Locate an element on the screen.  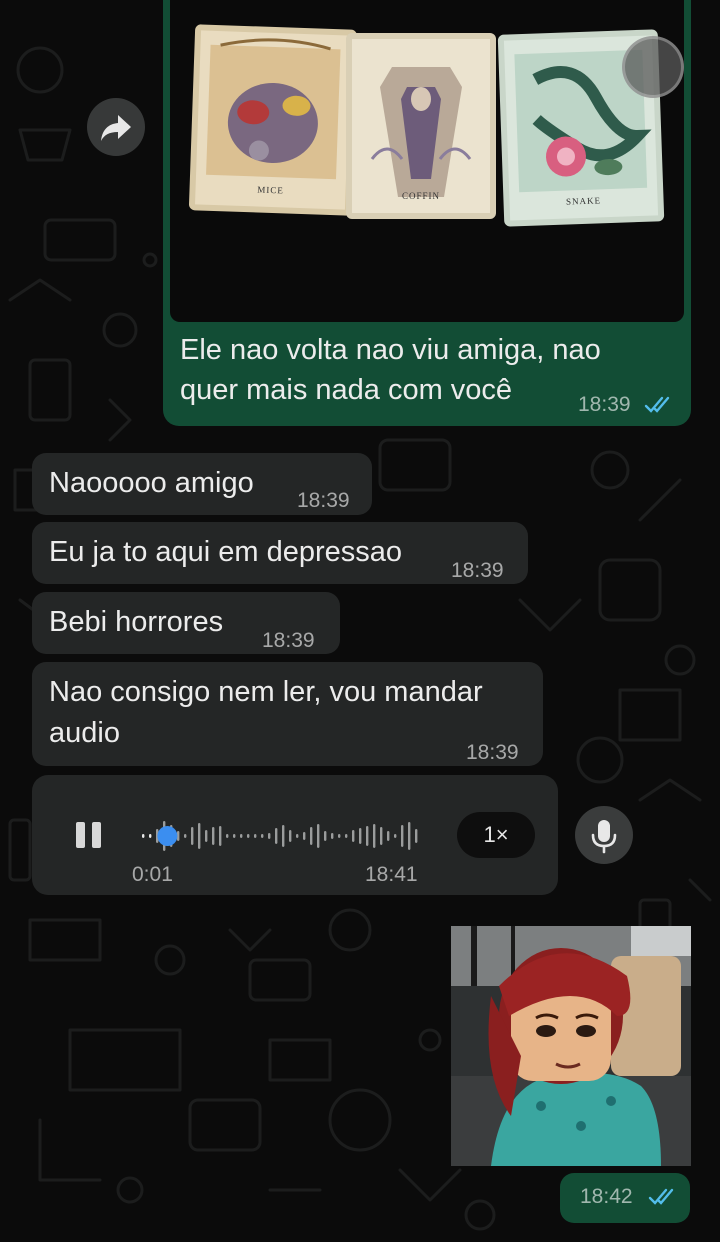
card-label: COFFIN is located at coordinates (420, 196).